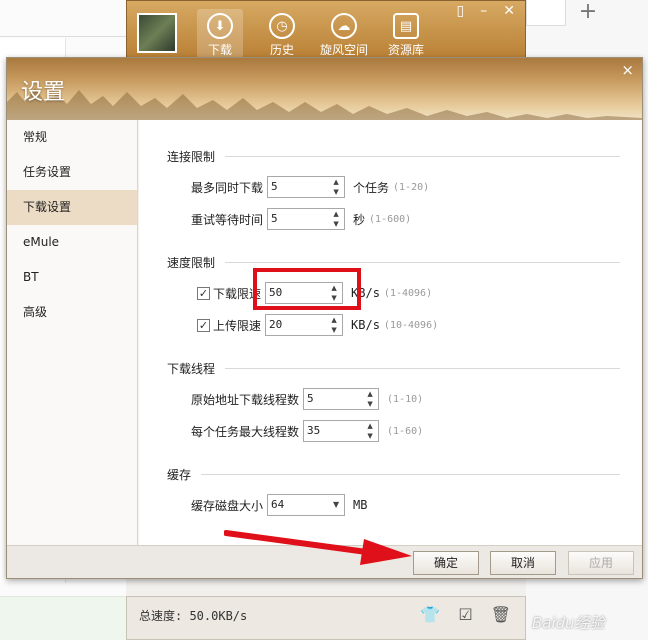  I want to click on max-tasks-stepper: 5 ▲ ▼, so click(306, 187).